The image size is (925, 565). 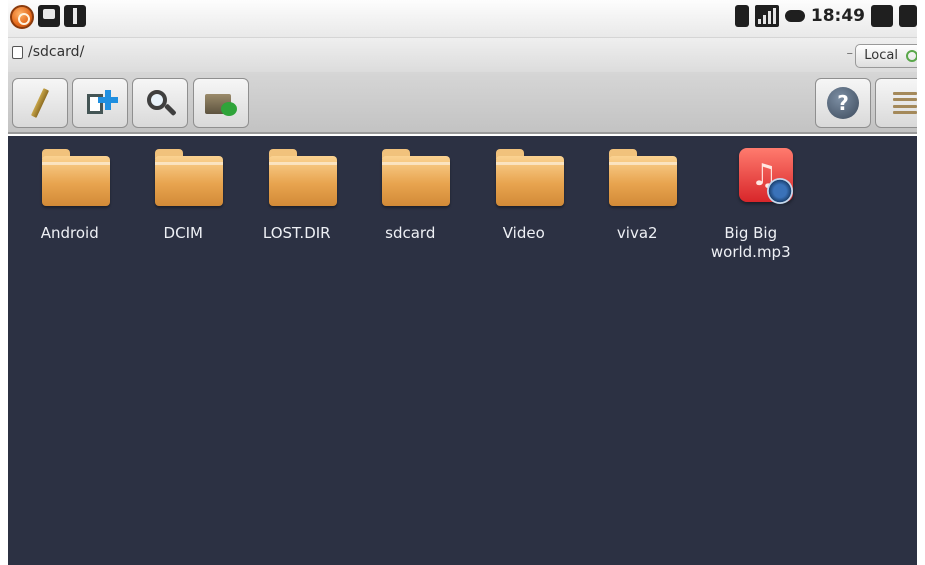 I want to click on help-icon: ?, so click(x=843, y=103).